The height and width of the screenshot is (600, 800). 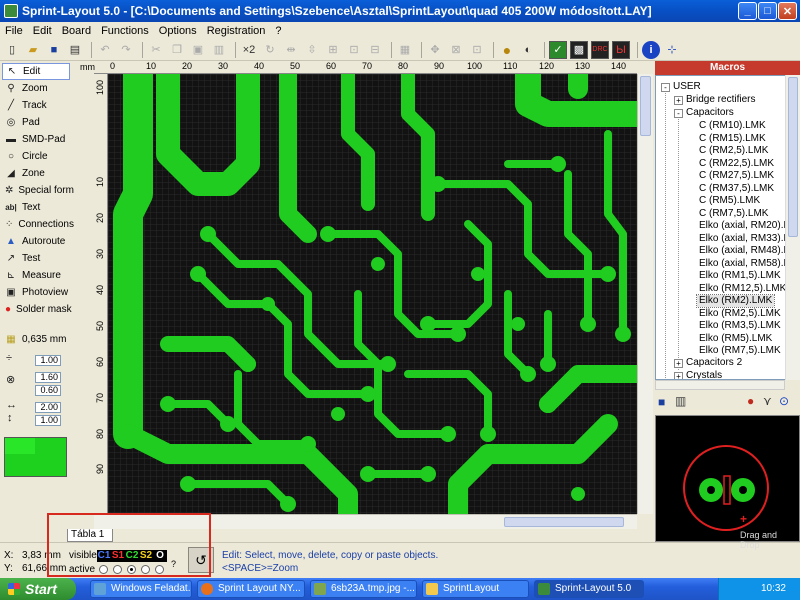 I want to click on tree-item-file: C (RM27,5).LMK, so click(x=736, y=176).